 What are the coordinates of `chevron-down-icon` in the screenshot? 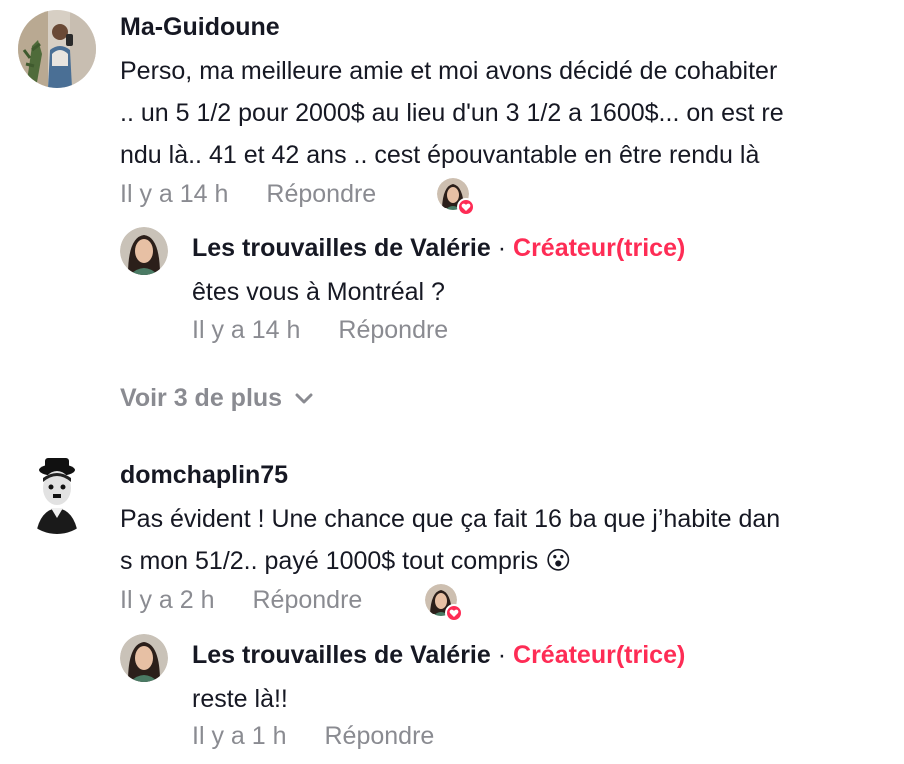 It's located at (304, 398).